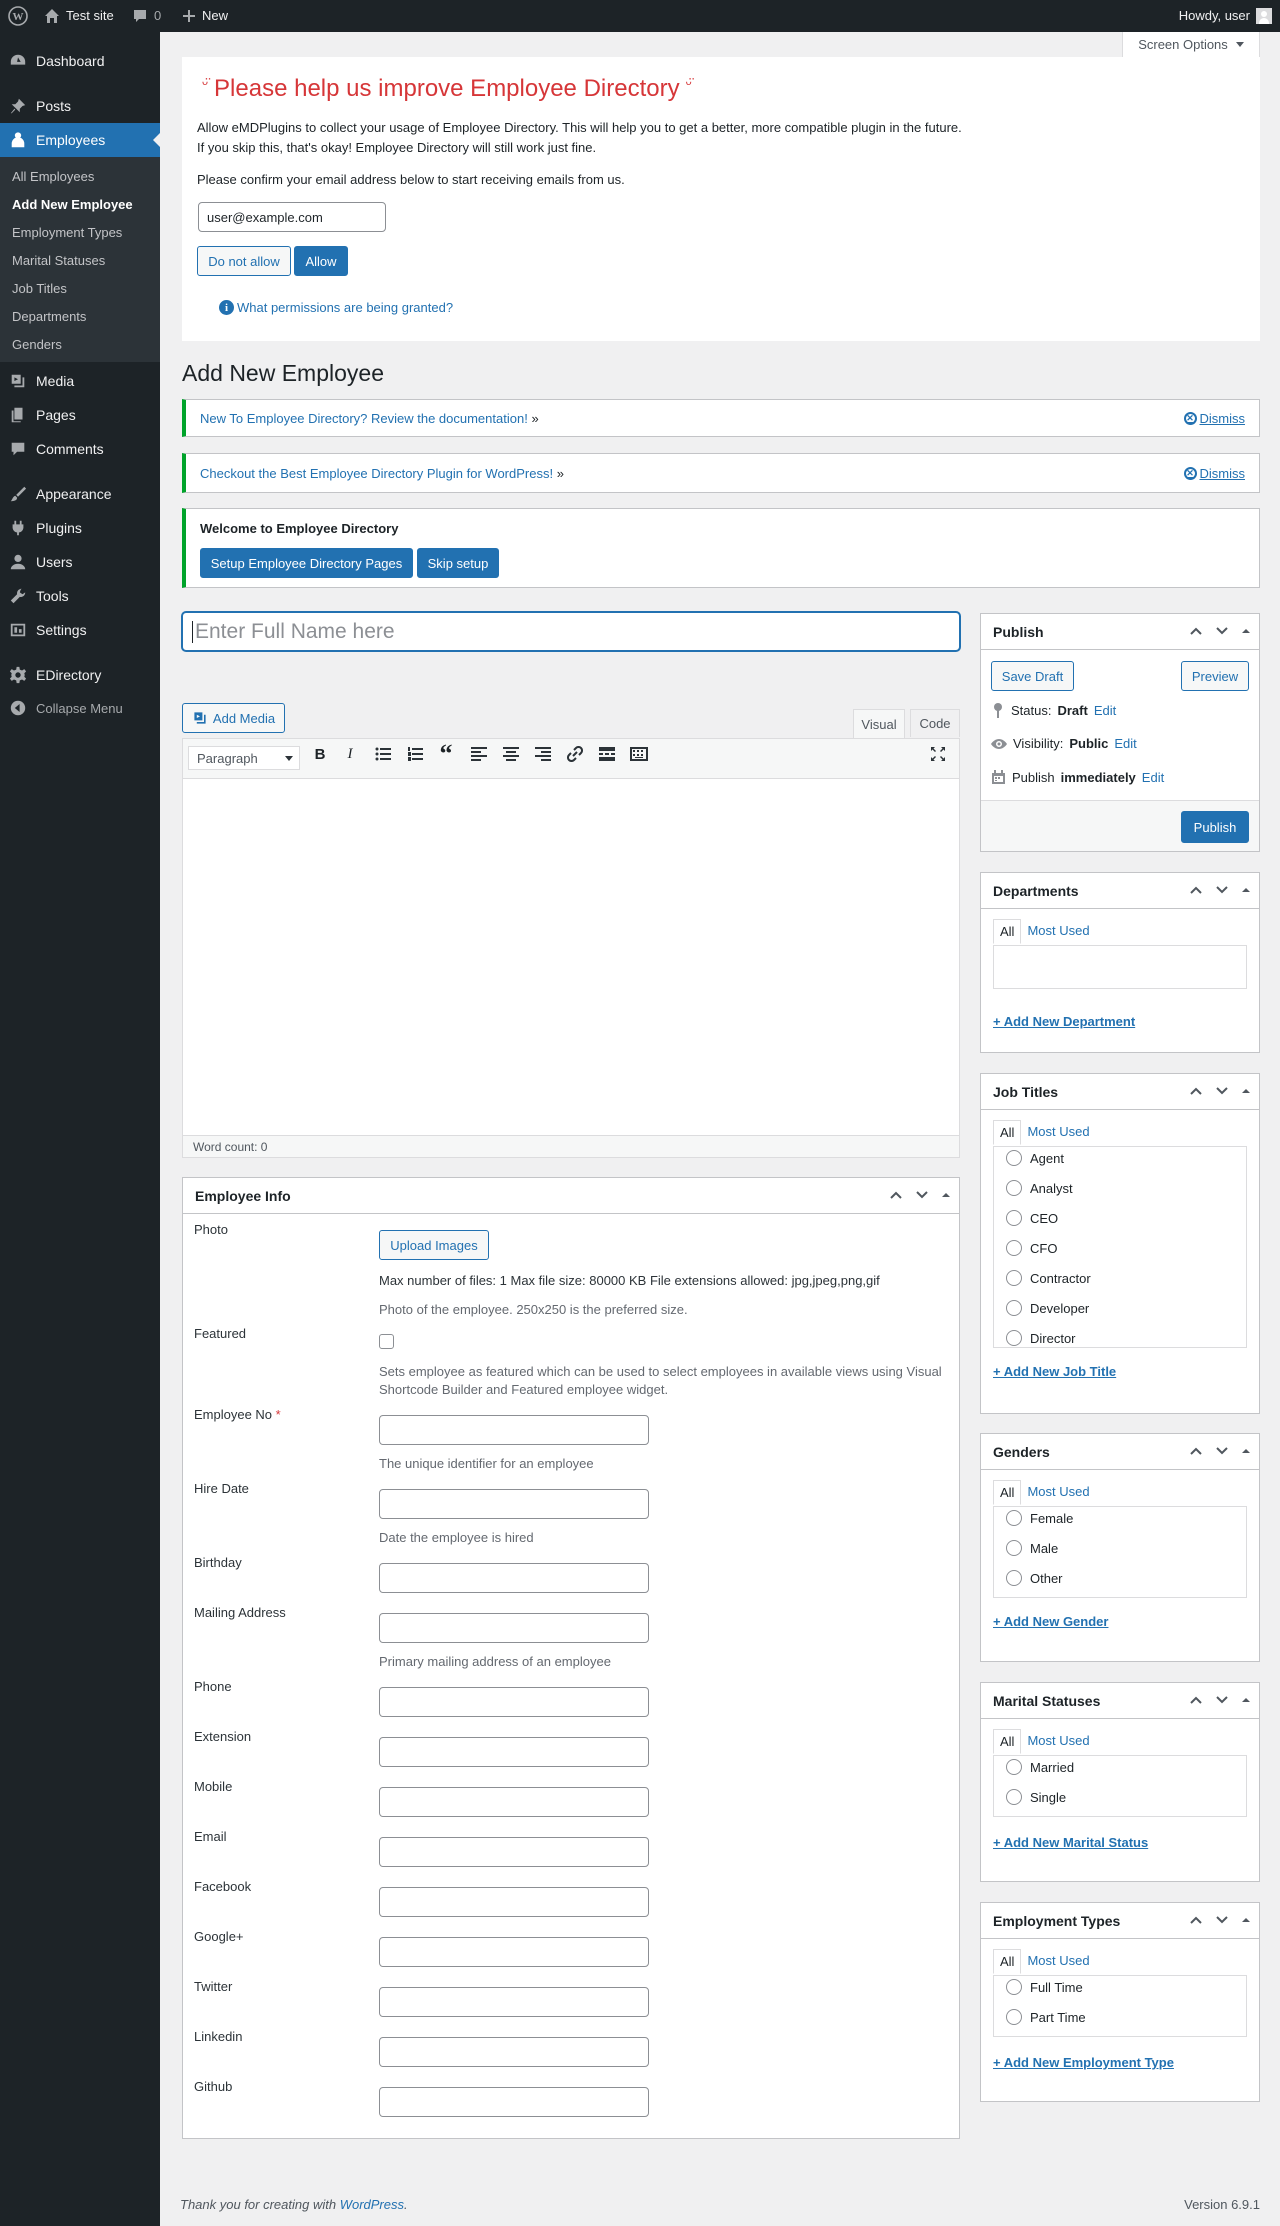 The height and width of the screenshot is (2226, 1280). Describe the element at coordinates (1070, 1842) in the screenshot. I see `add-new-marital-status-link: + Add New Marital Status` at that location.